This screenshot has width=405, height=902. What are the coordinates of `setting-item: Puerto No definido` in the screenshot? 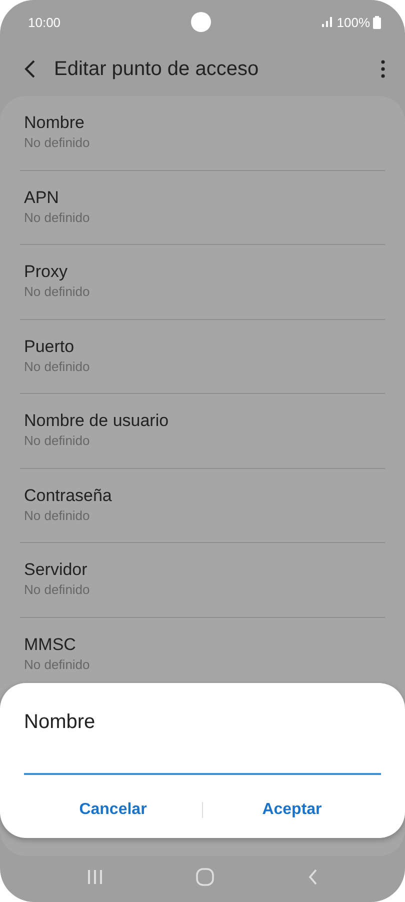 It's located at (202, 355).